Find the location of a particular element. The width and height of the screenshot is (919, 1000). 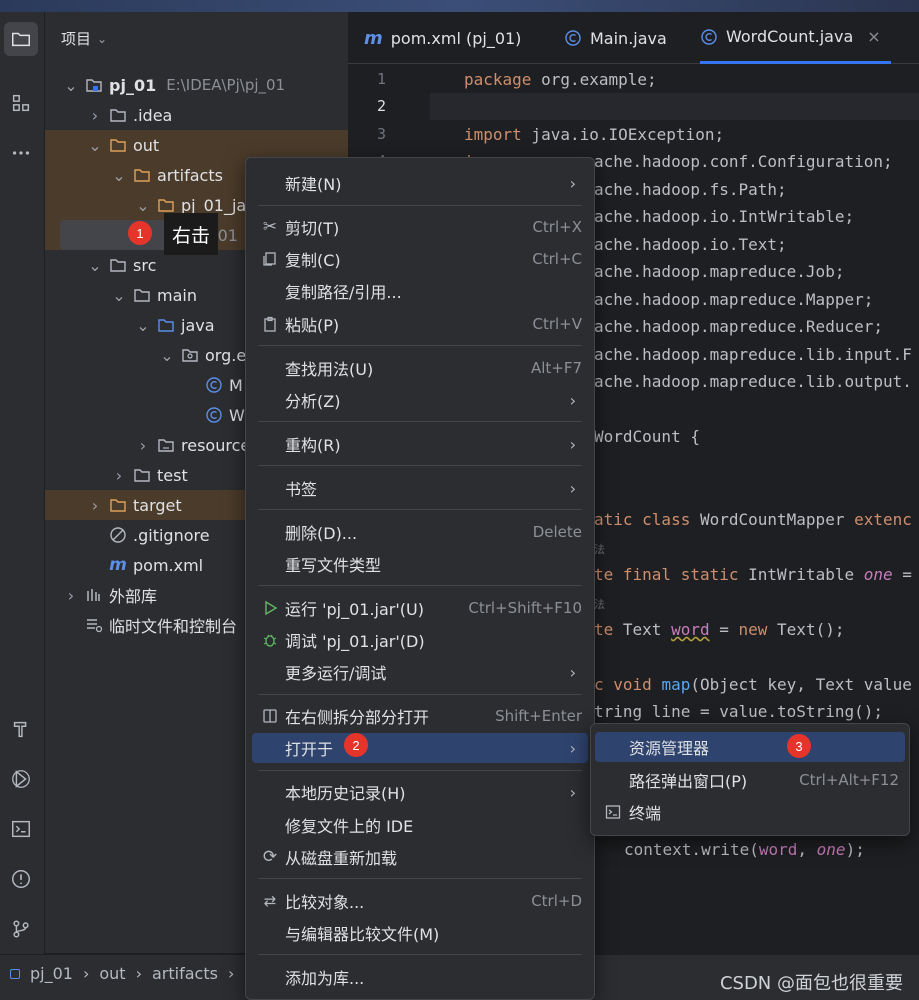

tree-item-label: org.e is located at coordinates (226, 355).